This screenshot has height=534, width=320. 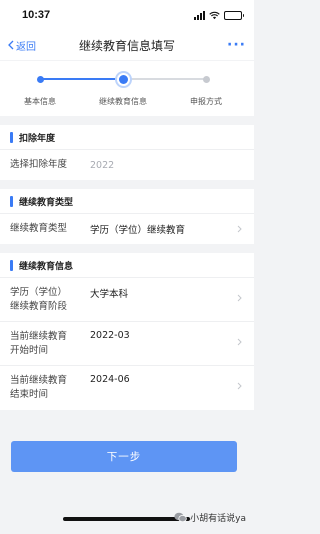 What do you see at coordinates (50, 388) in the screenshot?
I see `field-label: 当前继续教育 结束时间` at bounding box center [50, 388].